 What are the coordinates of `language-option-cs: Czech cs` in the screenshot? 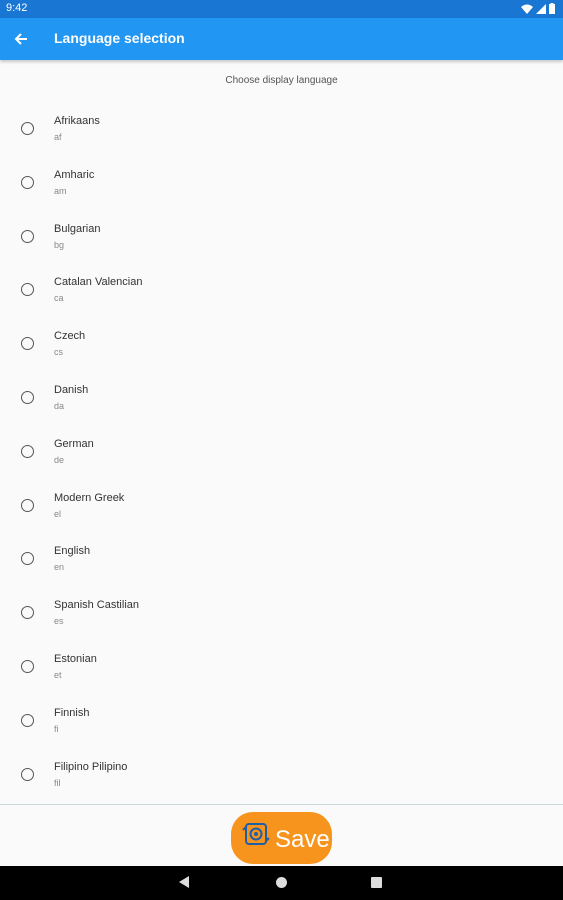 It's located at (281, 343).